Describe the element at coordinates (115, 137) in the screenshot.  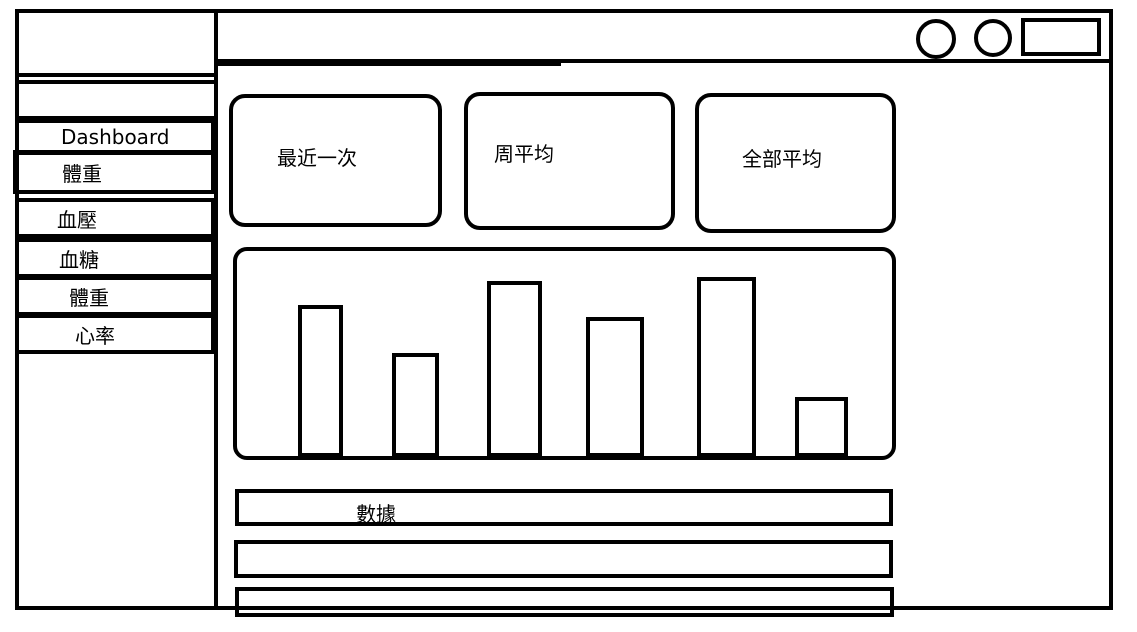
I see `sidebar-item-label: Dashboard` at that location.